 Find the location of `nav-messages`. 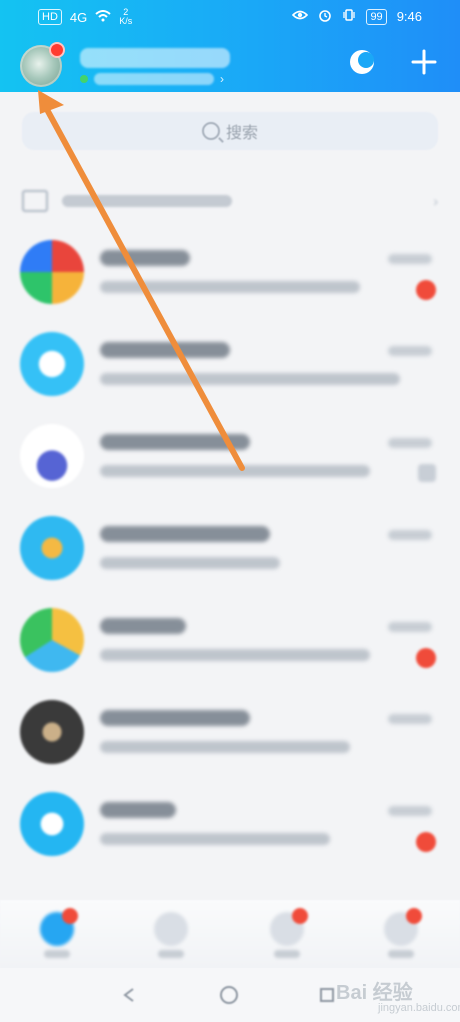

nav-messages is located at coordinates (57, 933).